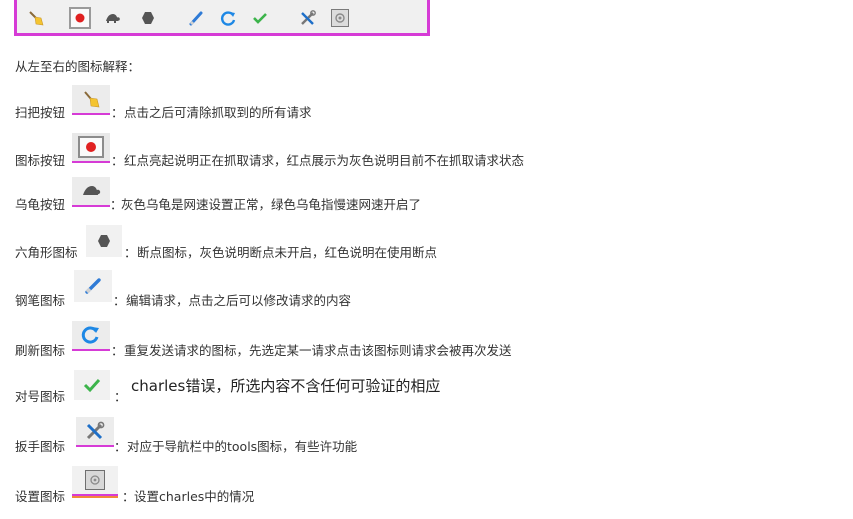  What do you see at coordinates (40, 446) in the screenshot?
I see `row-label-tools: 扳手图标` at bounding box center [40, 446].